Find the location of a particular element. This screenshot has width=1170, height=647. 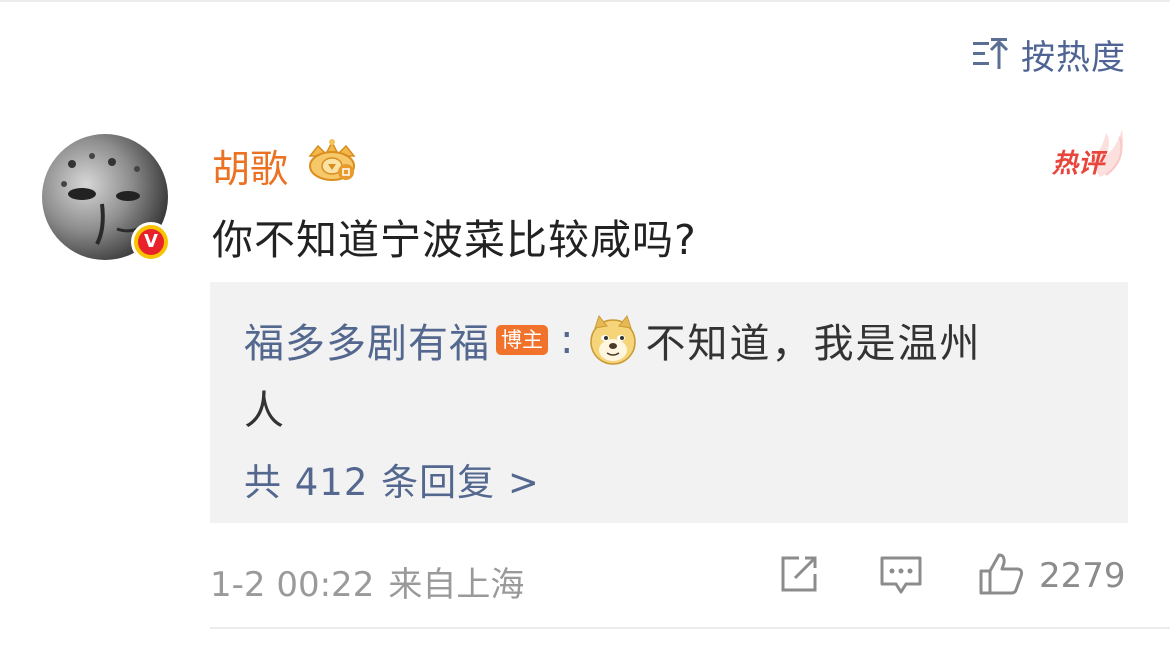

comment-text: 你不知道宁波菜比较咸吗? is located at coordinates (454, 240).